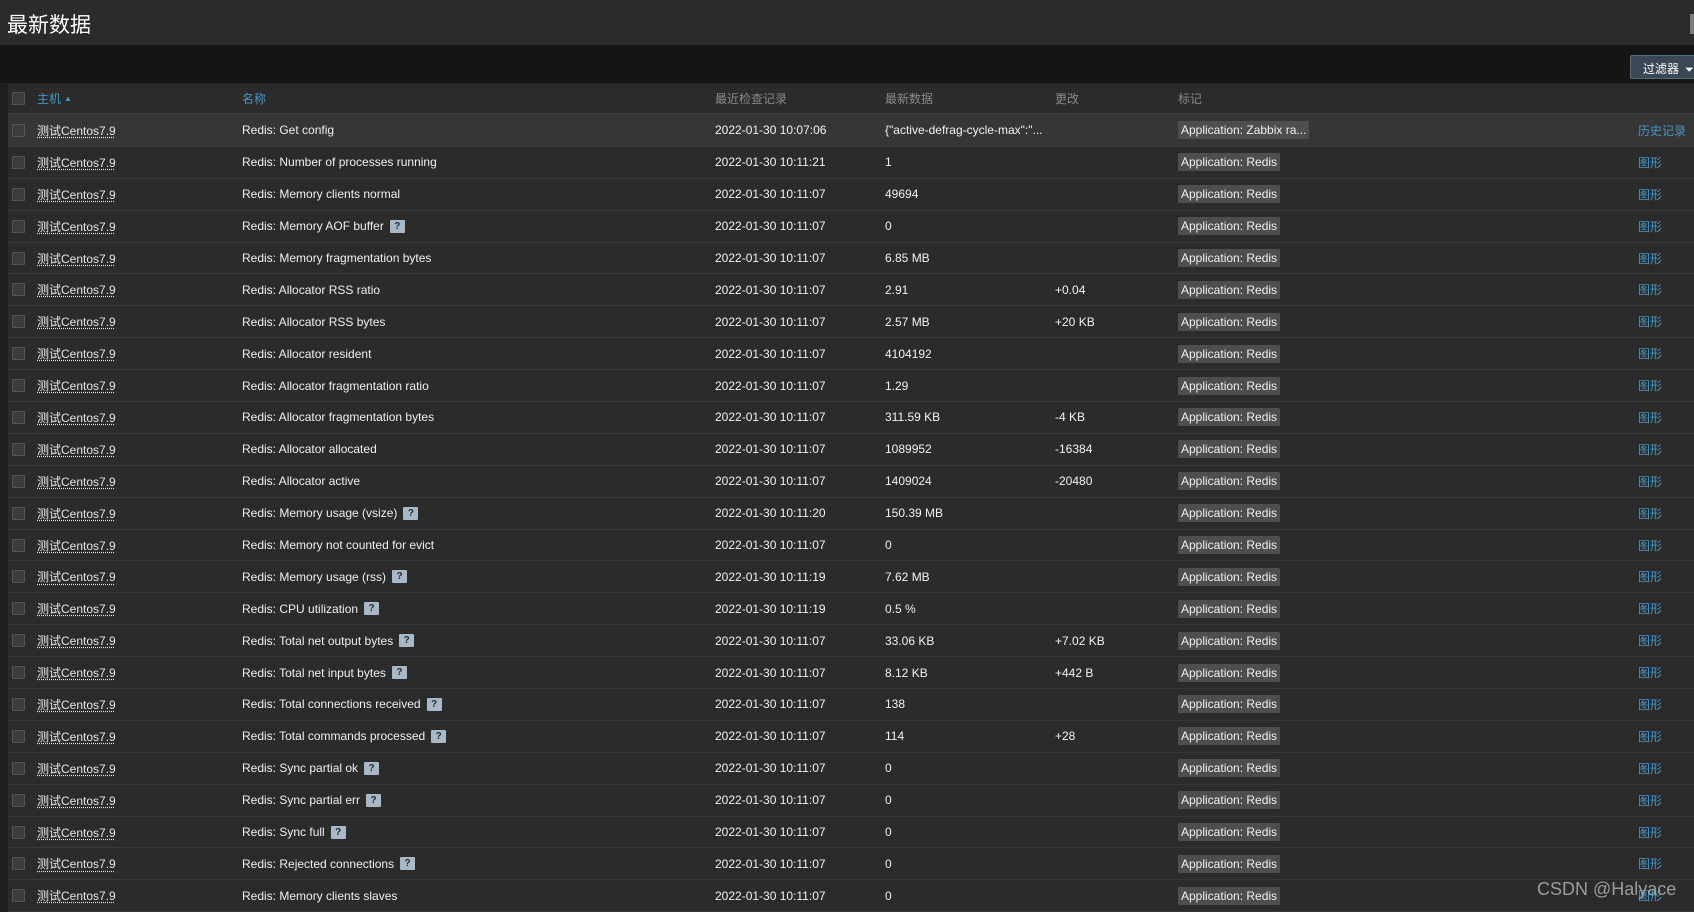  What do you see at coordinates (18, 98) in the screenshot?
I see `select-all-checkbox` at bounding box center [18, 98].